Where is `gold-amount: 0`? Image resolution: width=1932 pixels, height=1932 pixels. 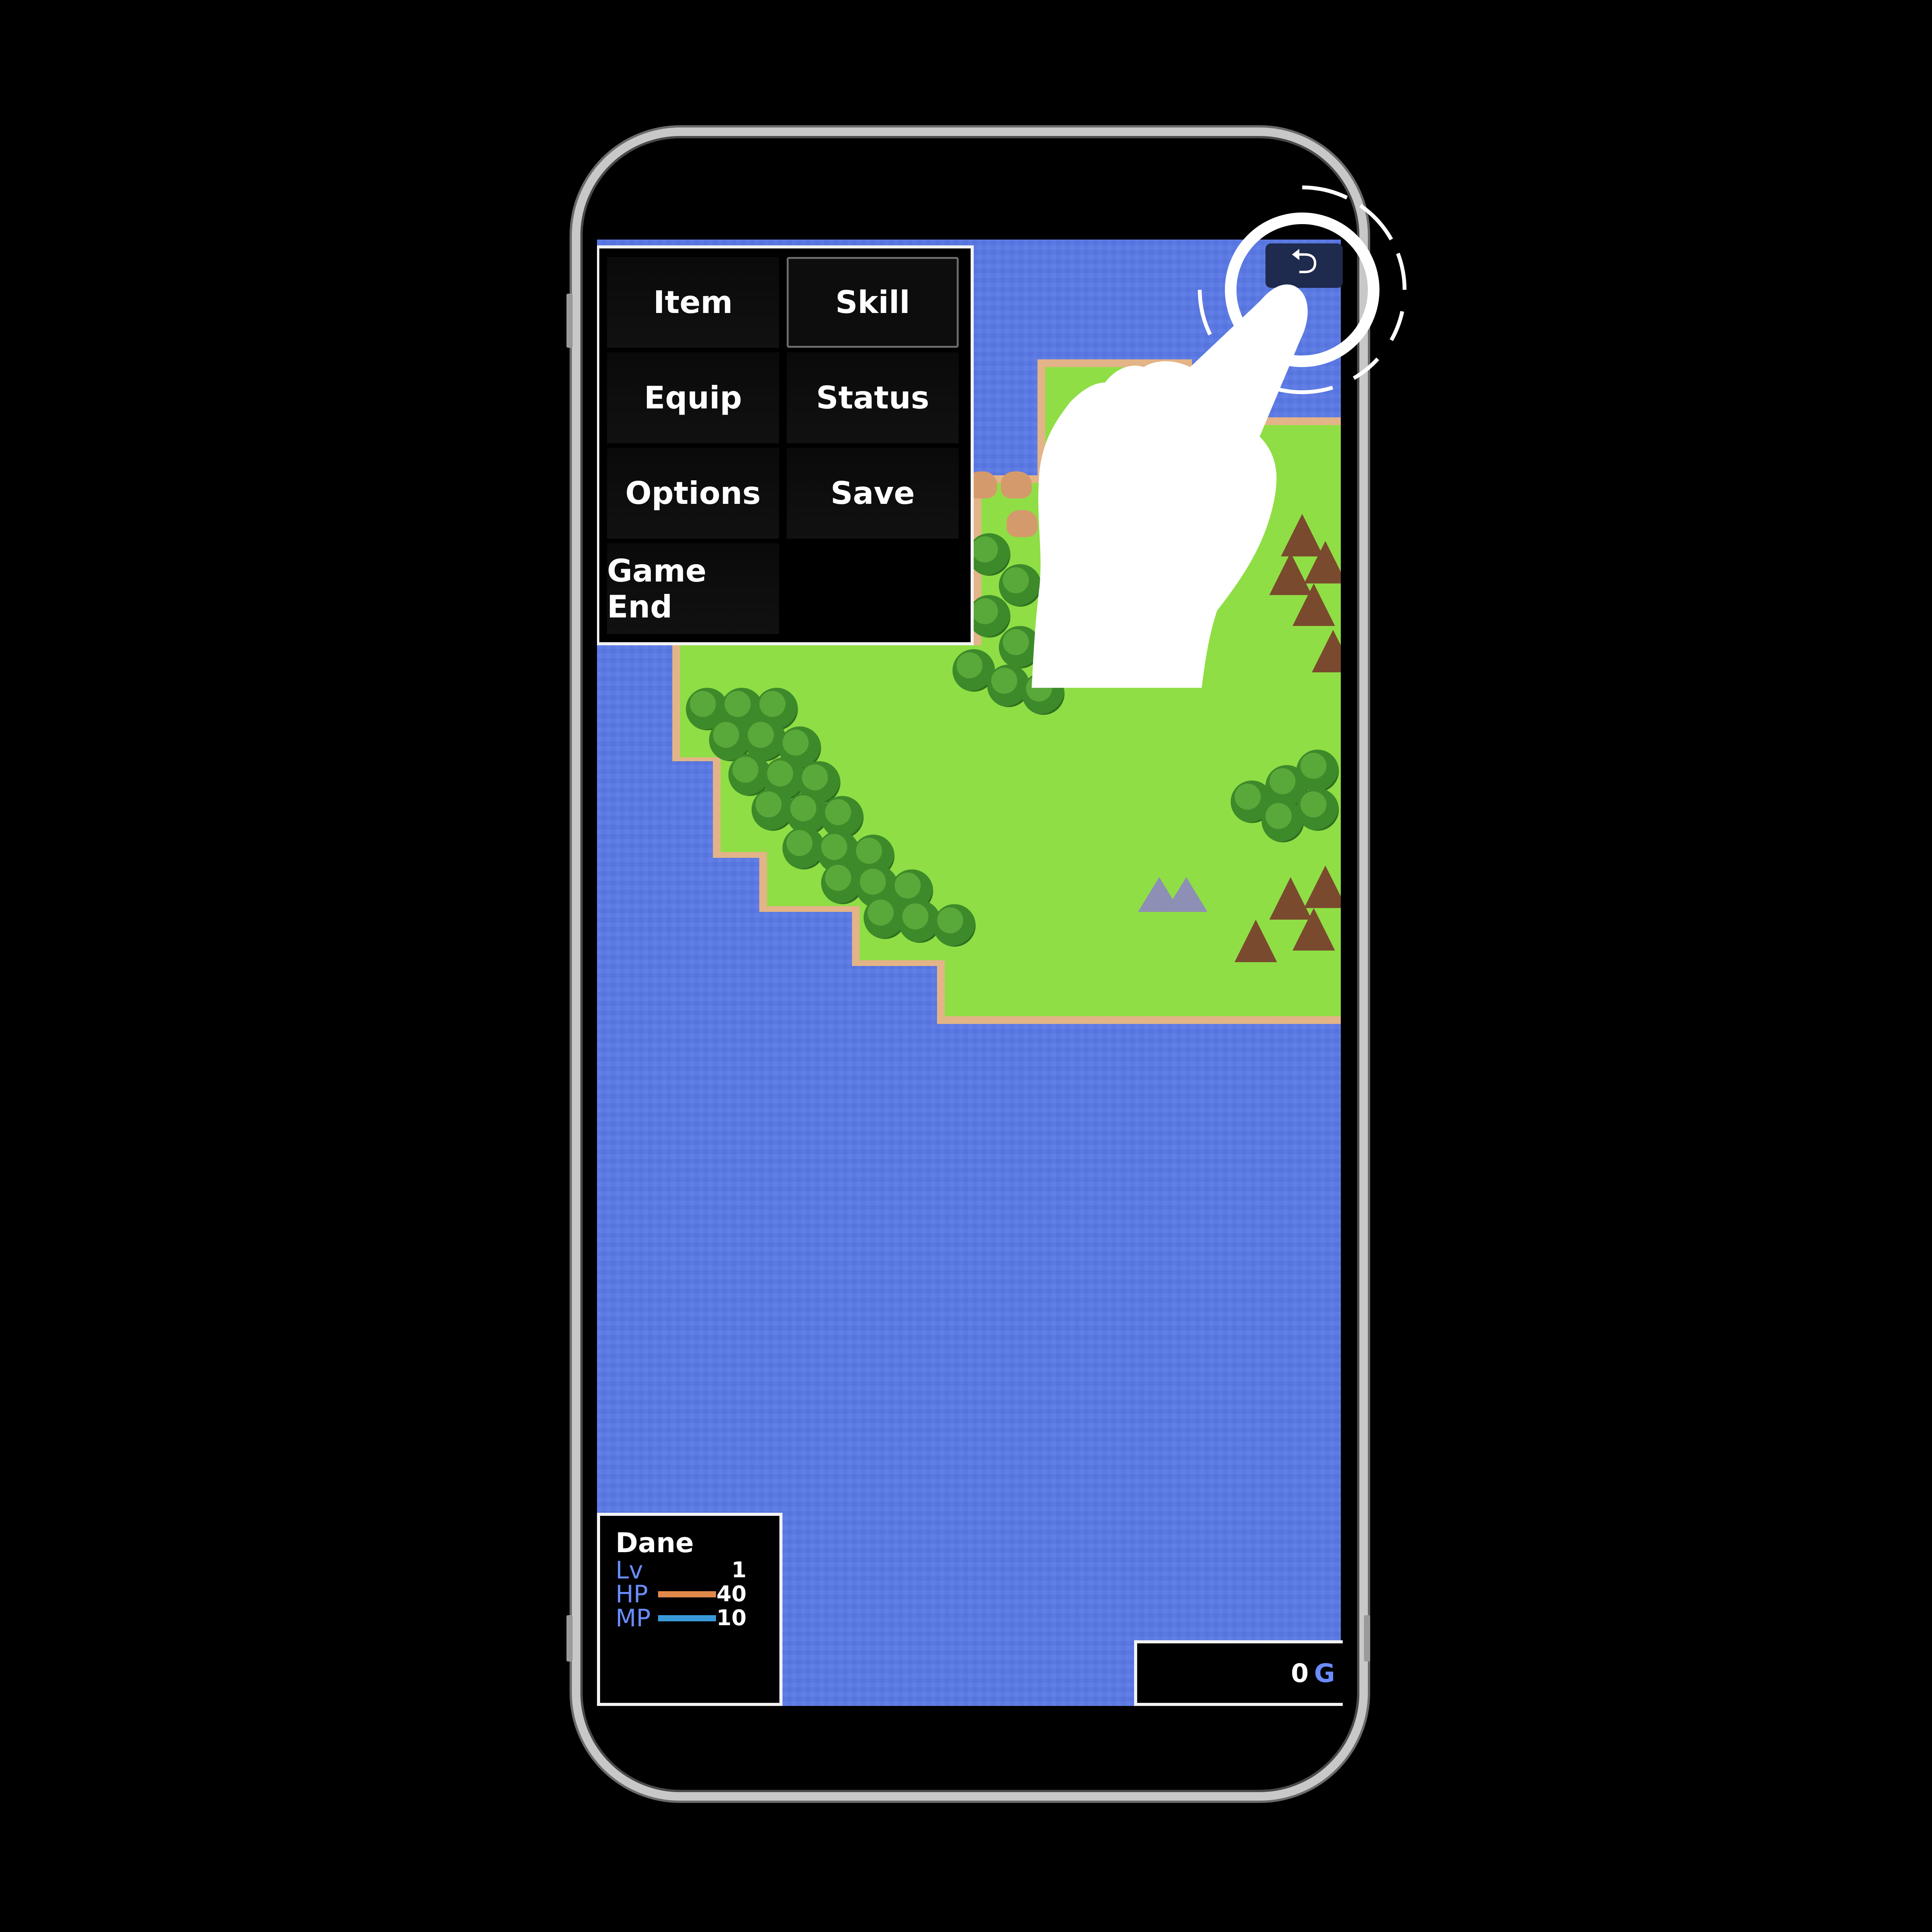 gold-amount: 0 is located at coordinates (1300, 1673).